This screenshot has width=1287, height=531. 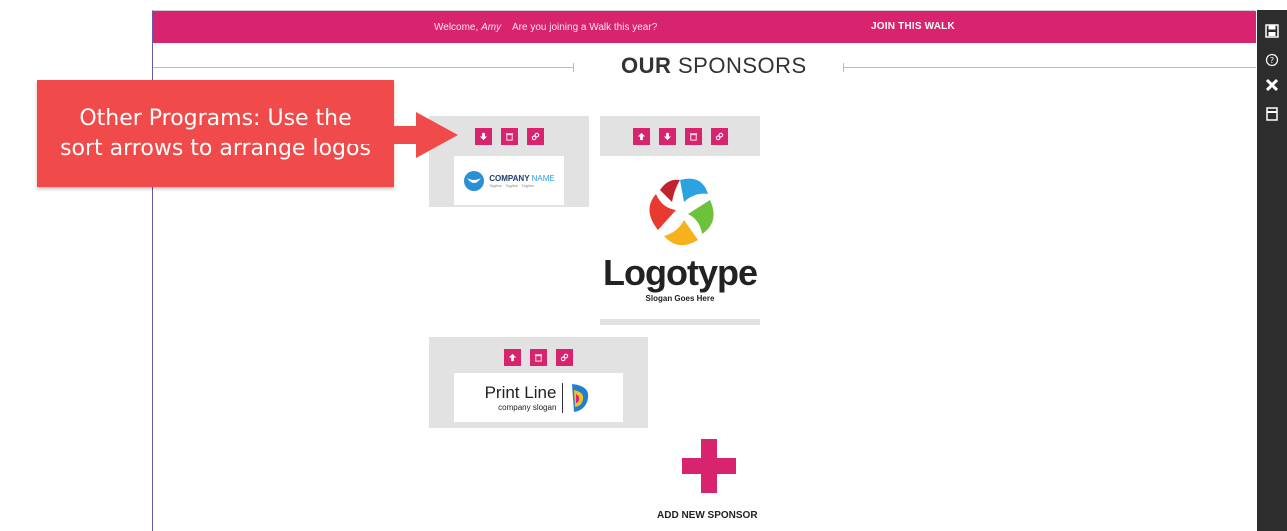 What do you see at coordinates (474, 180) in the screenshot?
I see `company-logo-icon` at bounding box center [474, 180].